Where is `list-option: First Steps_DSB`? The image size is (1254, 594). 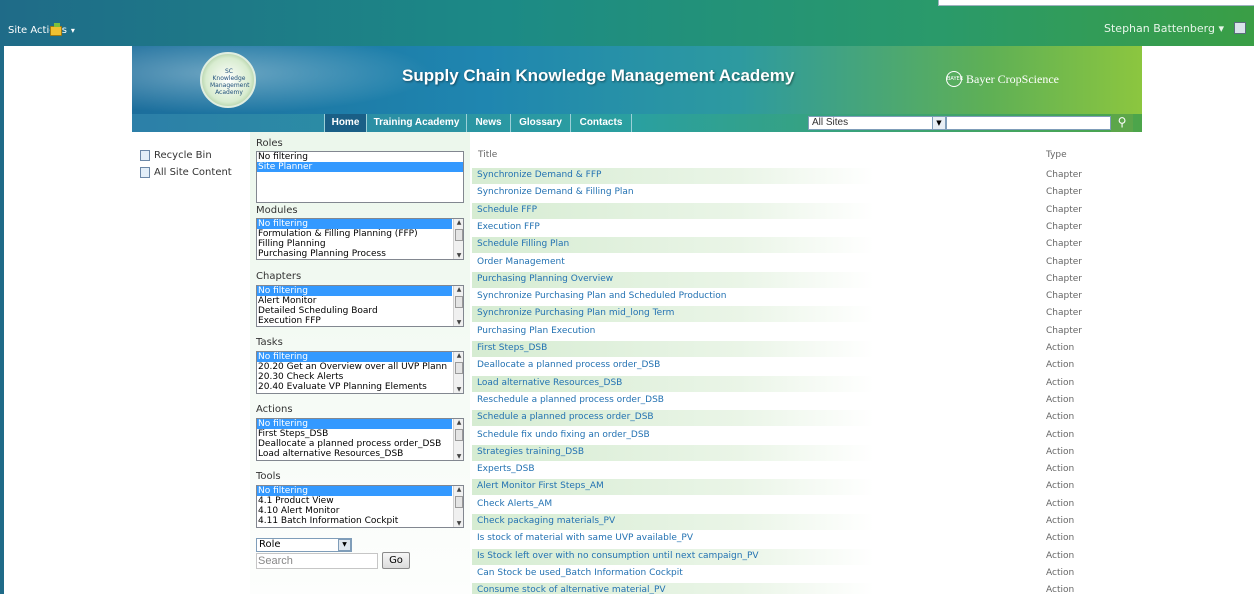
list-option: First Steps_DSB is located at coordinates (354, 434).